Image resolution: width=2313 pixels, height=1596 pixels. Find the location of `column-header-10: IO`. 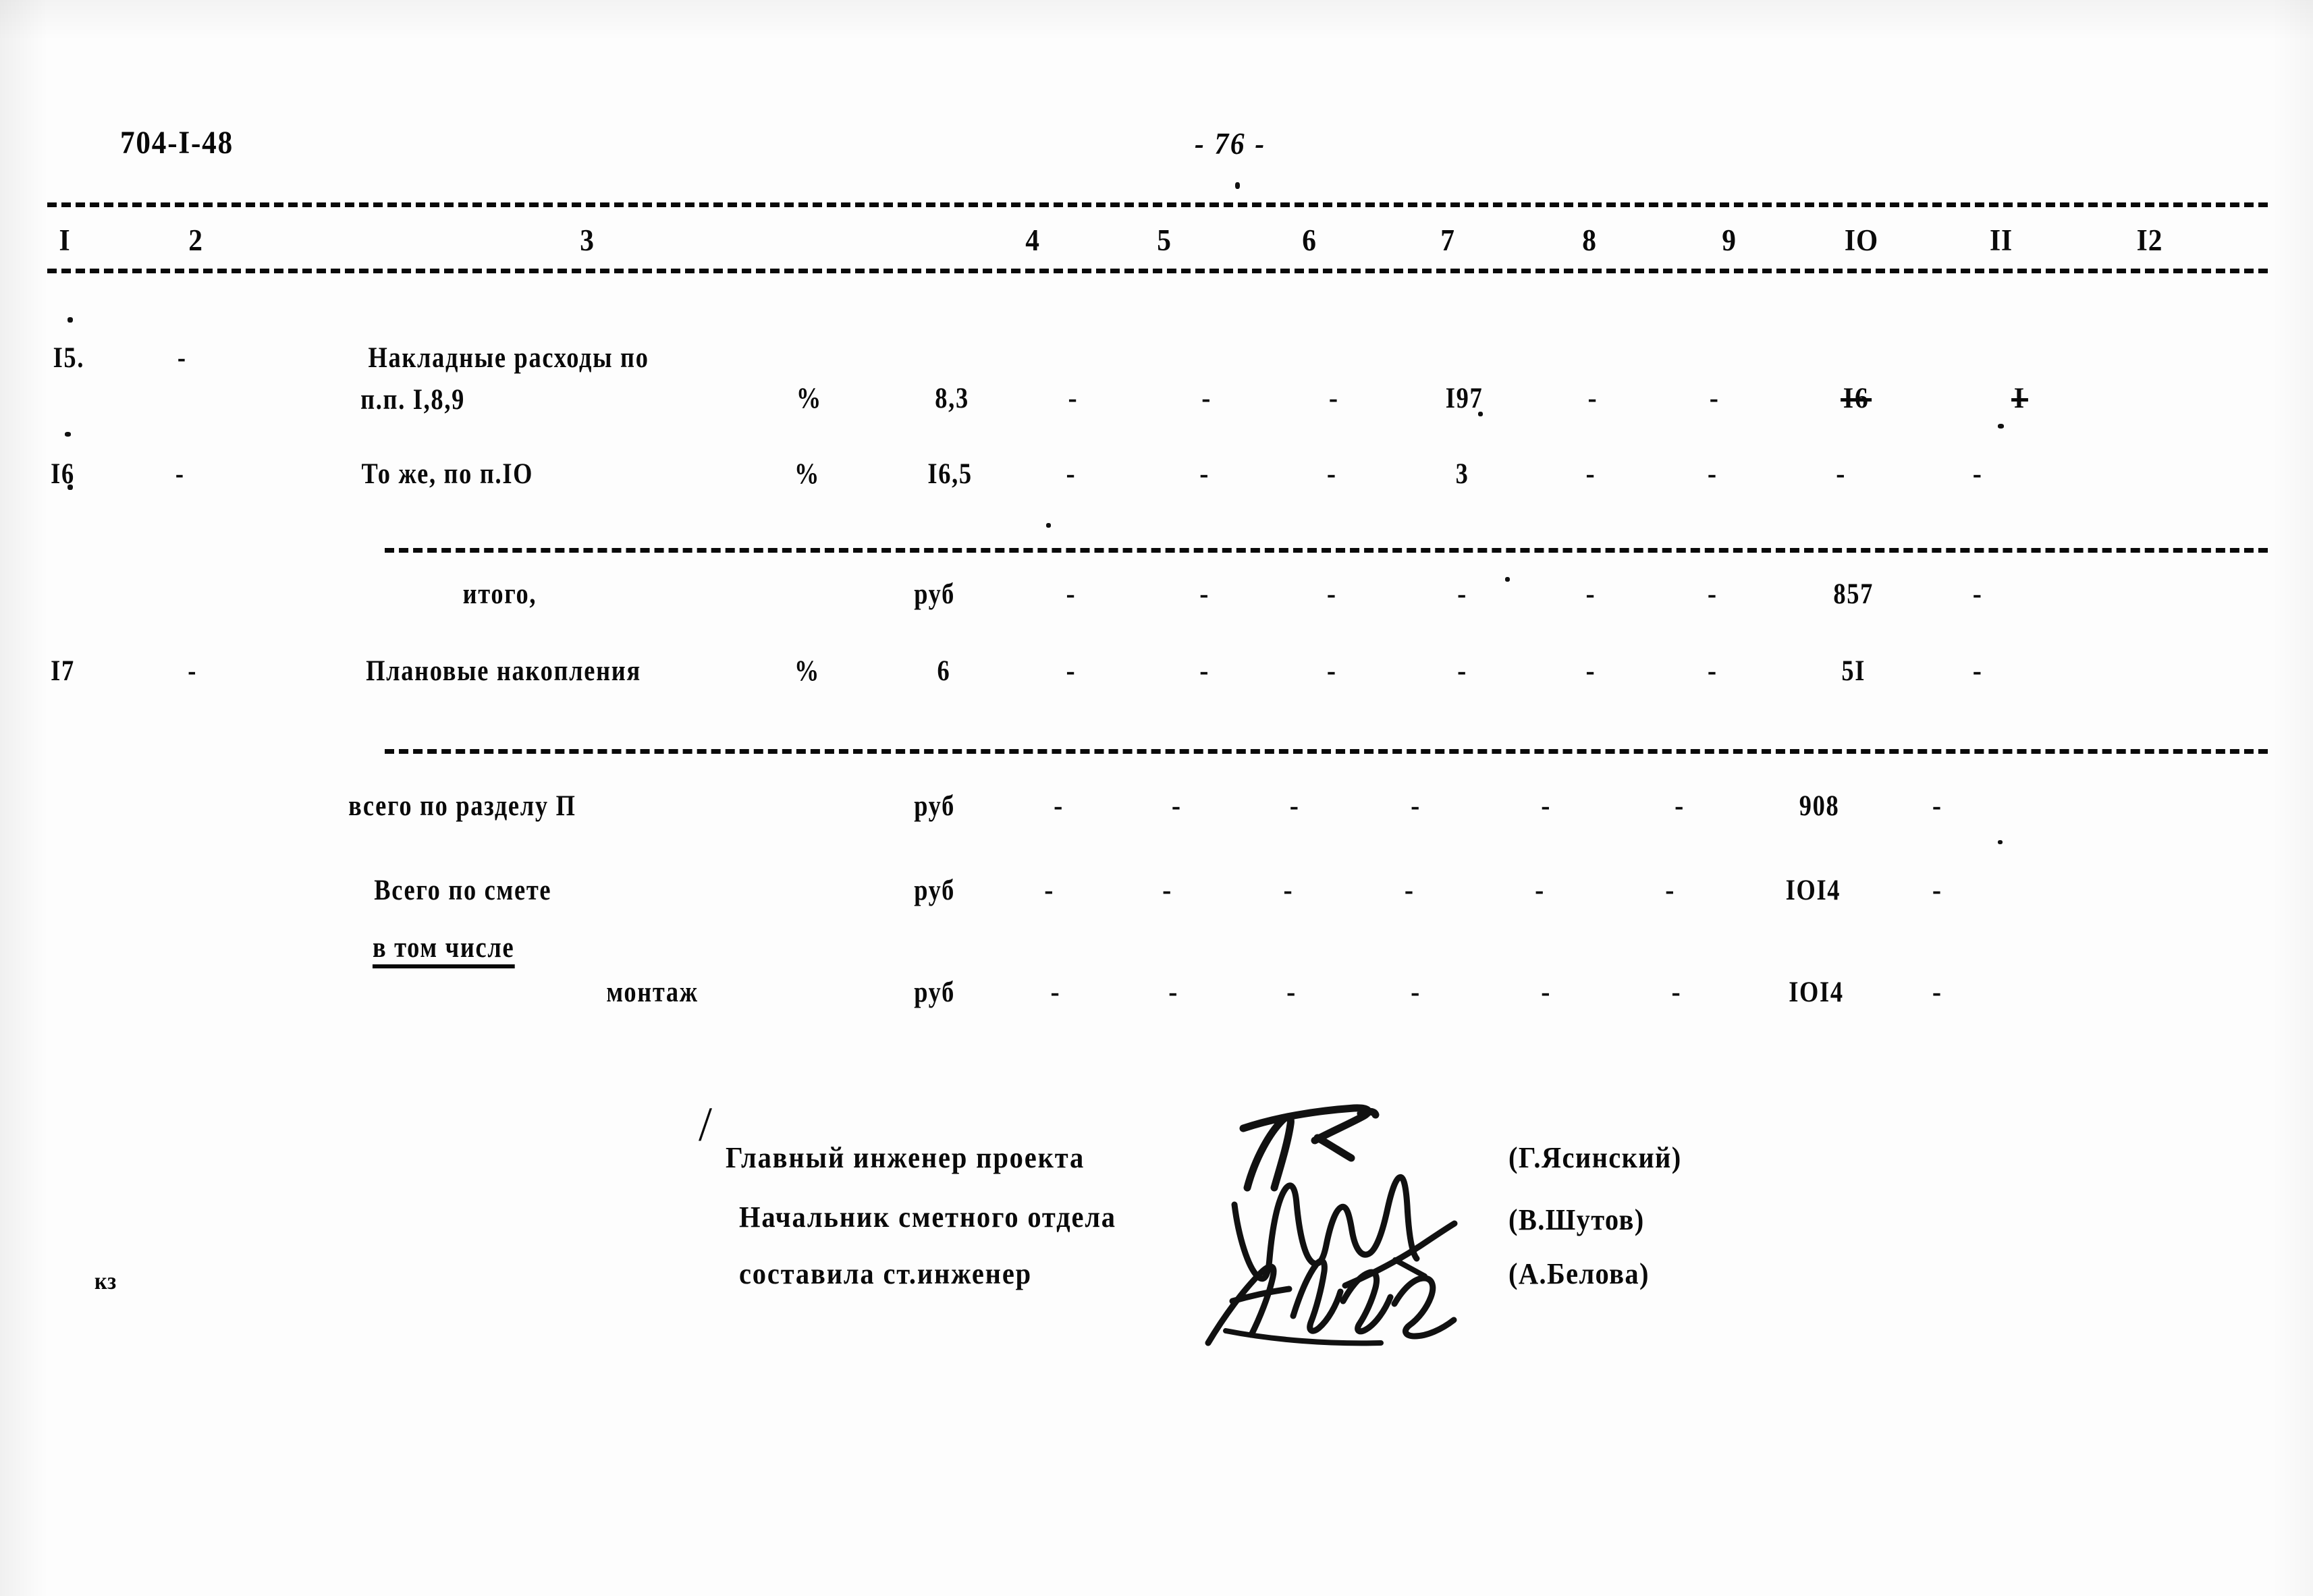

column-header-10: IO is located at coordinates (1862, 240).